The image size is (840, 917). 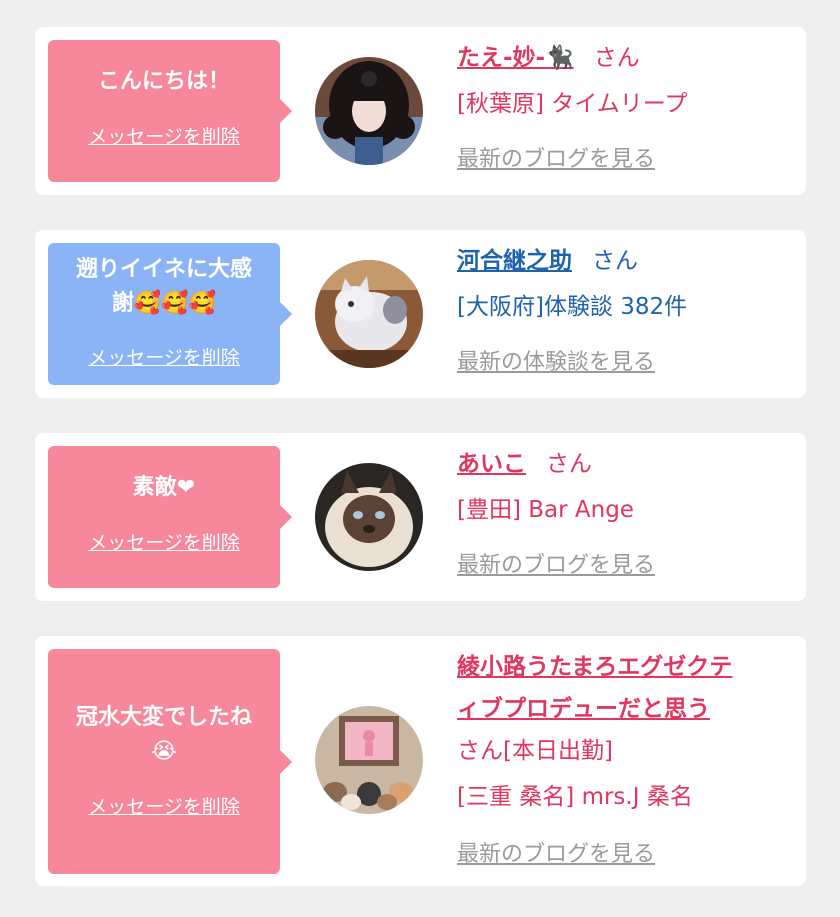 I want to click on girl-gothic-avatar-icon, so click(x=369, y=111).